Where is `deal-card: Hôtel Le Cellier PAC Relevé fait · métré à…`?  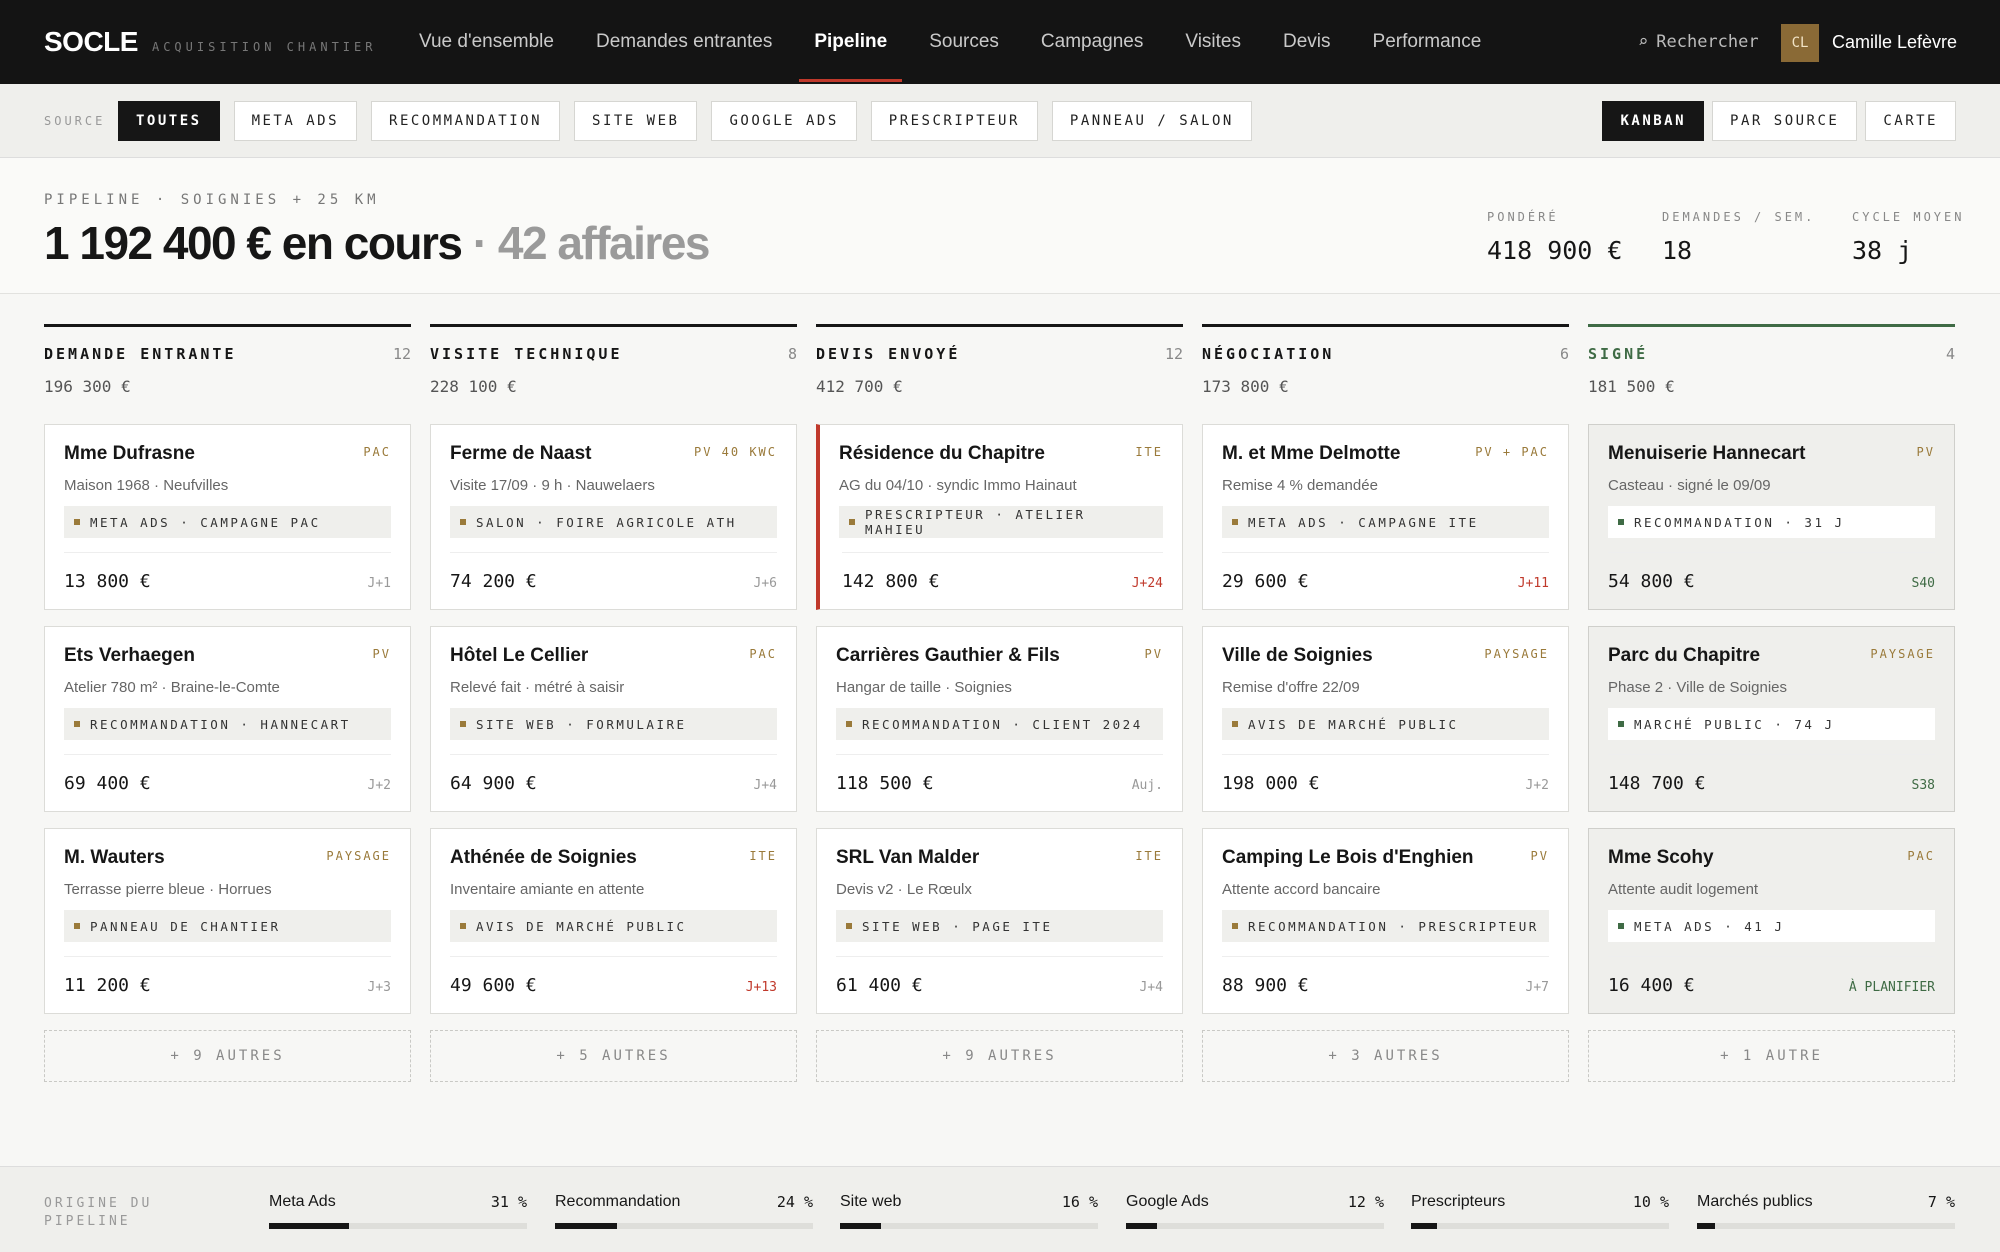 deal-card: Hôtel Le Cellier PAC Relevé fait · métré à… is located at coordinates (613, 719).